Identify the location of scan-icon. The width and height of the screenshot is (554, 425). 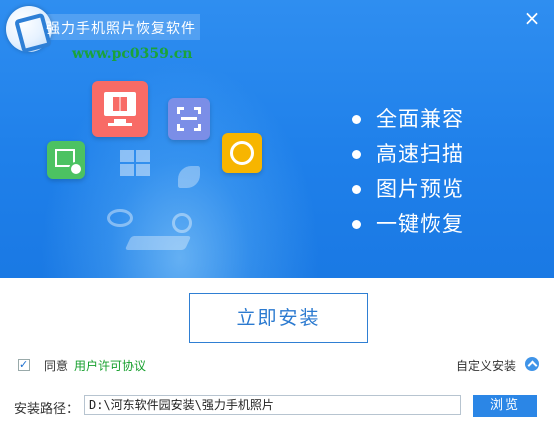
(189, 119).